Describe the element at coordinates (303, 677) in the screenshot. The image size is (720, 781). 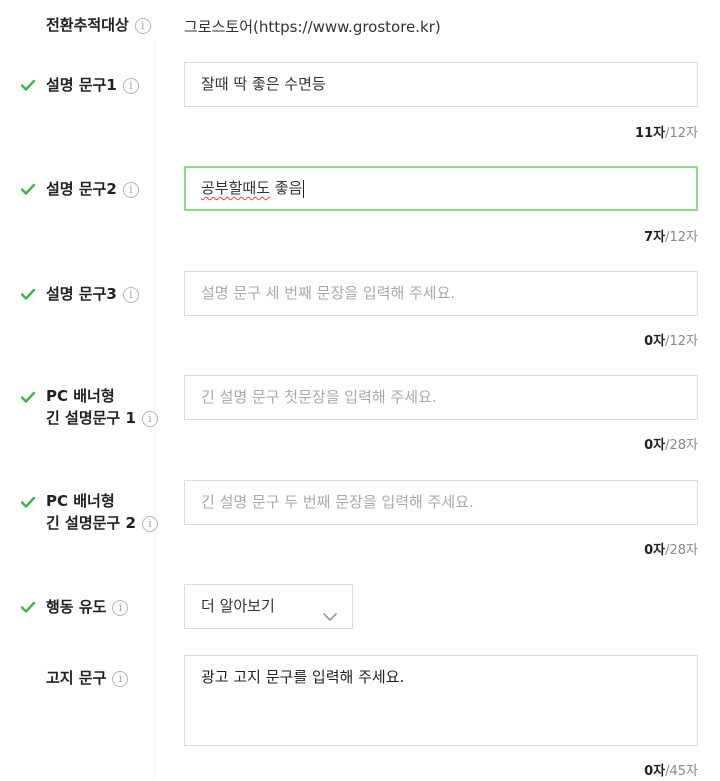
I see `notice-placeholder: 광고 고지 문구를 입력해 주세요.` at that location.